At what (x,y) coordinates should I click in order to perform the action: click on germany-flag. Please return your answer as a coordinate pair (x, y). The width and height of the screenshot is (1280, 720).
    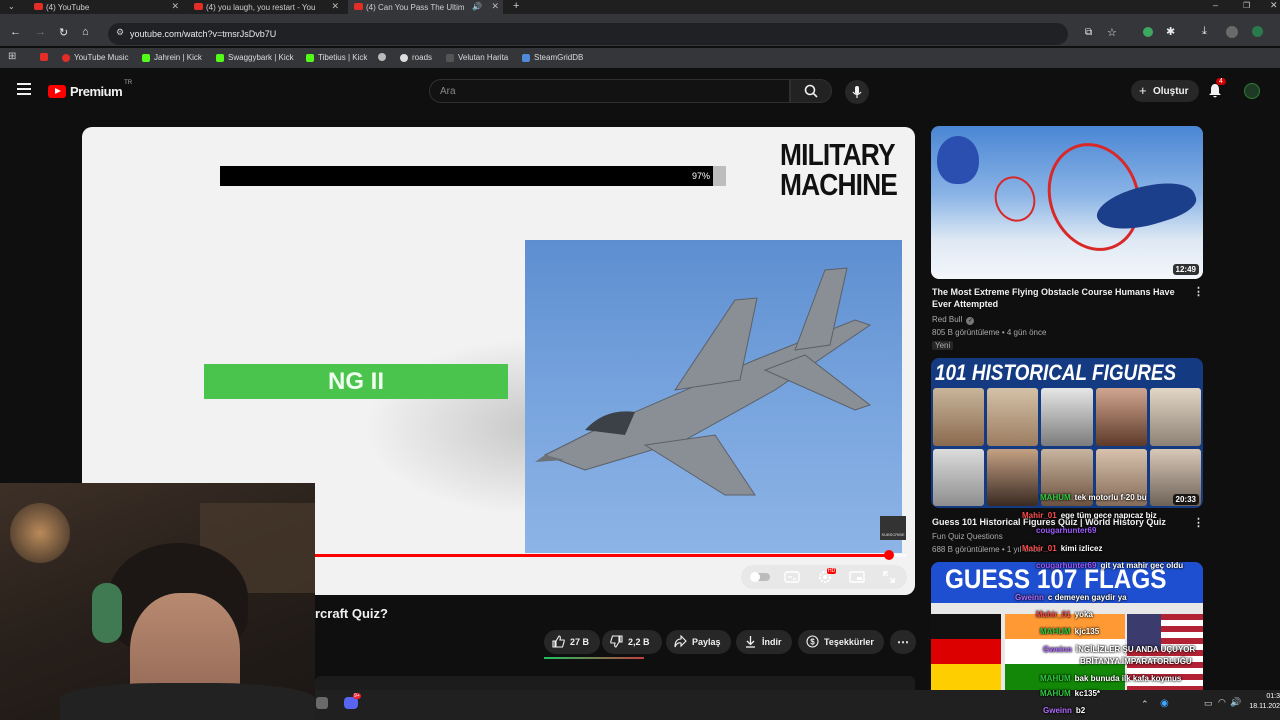
    Looking at the image, I should click on (966, 652).